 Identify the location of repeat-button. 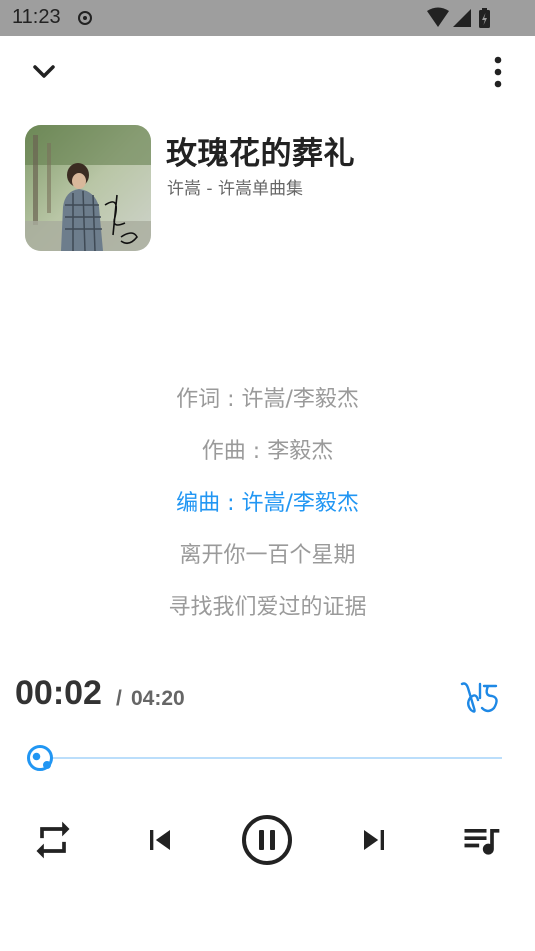
(53, 840).